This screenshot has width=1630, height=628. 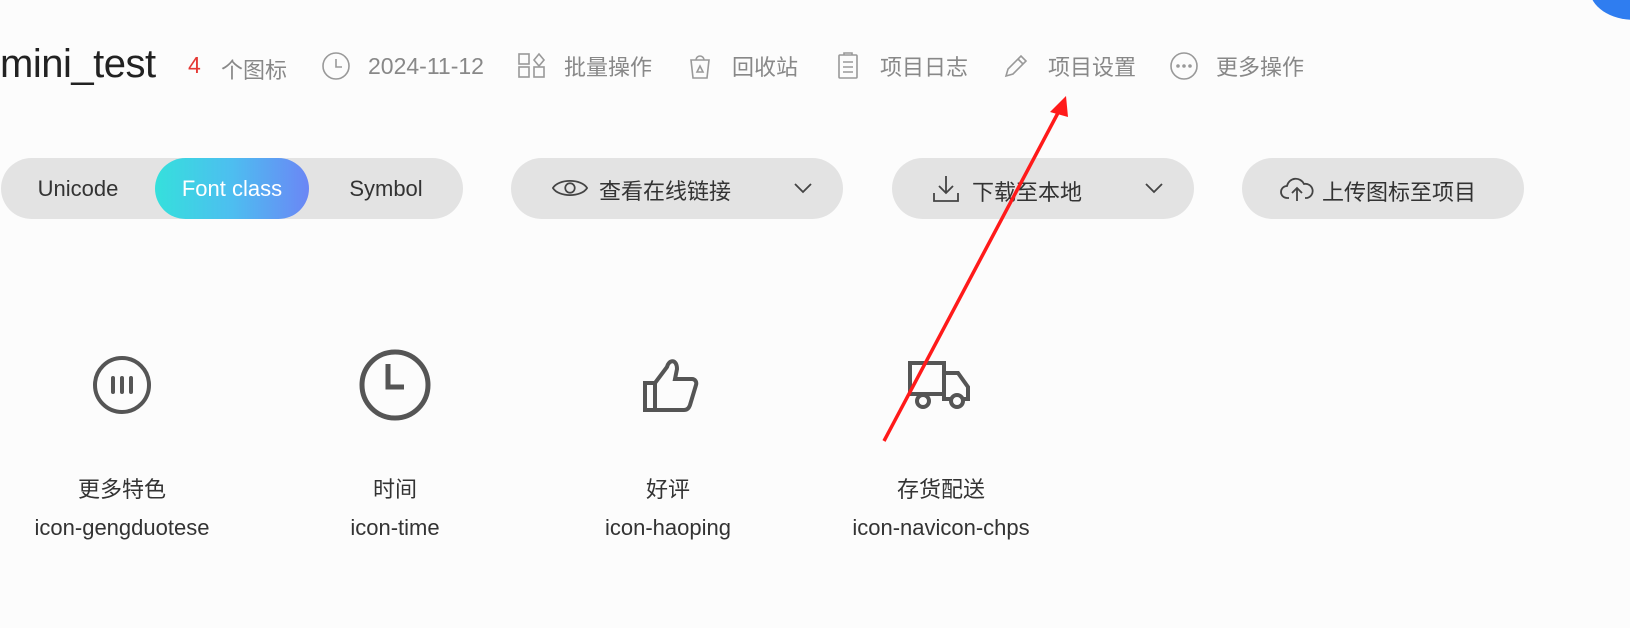 What do you see at coordinates (765, 68) in the screenshot?
I see `recycle-bin-label: 回收站` at bounding box center [765, 68].